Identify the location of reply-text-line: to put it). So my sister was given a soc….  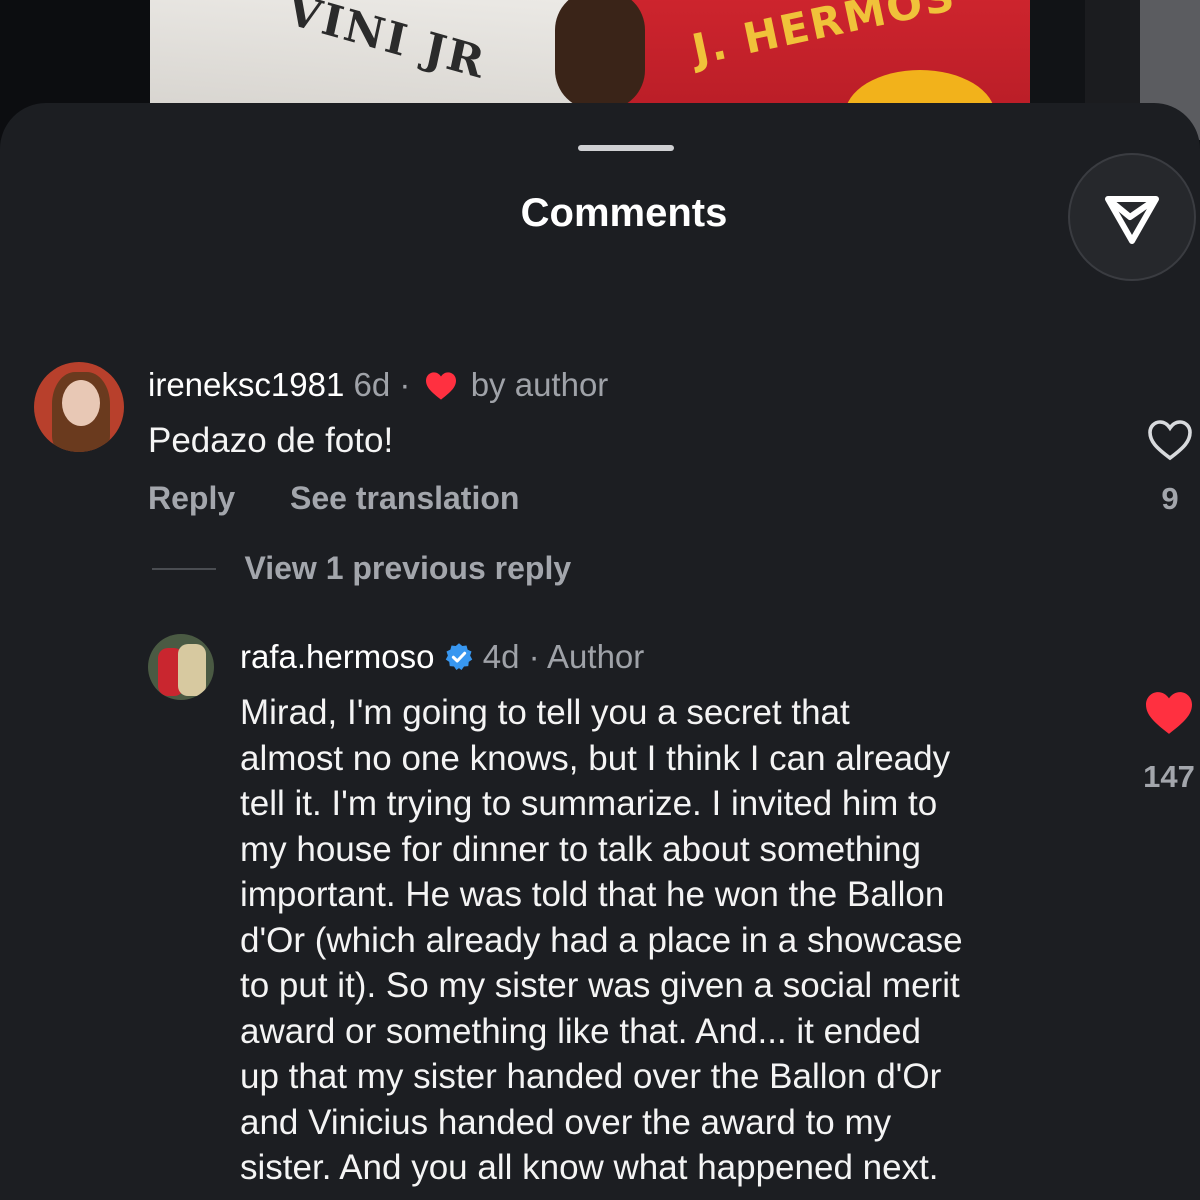
(600, 985).